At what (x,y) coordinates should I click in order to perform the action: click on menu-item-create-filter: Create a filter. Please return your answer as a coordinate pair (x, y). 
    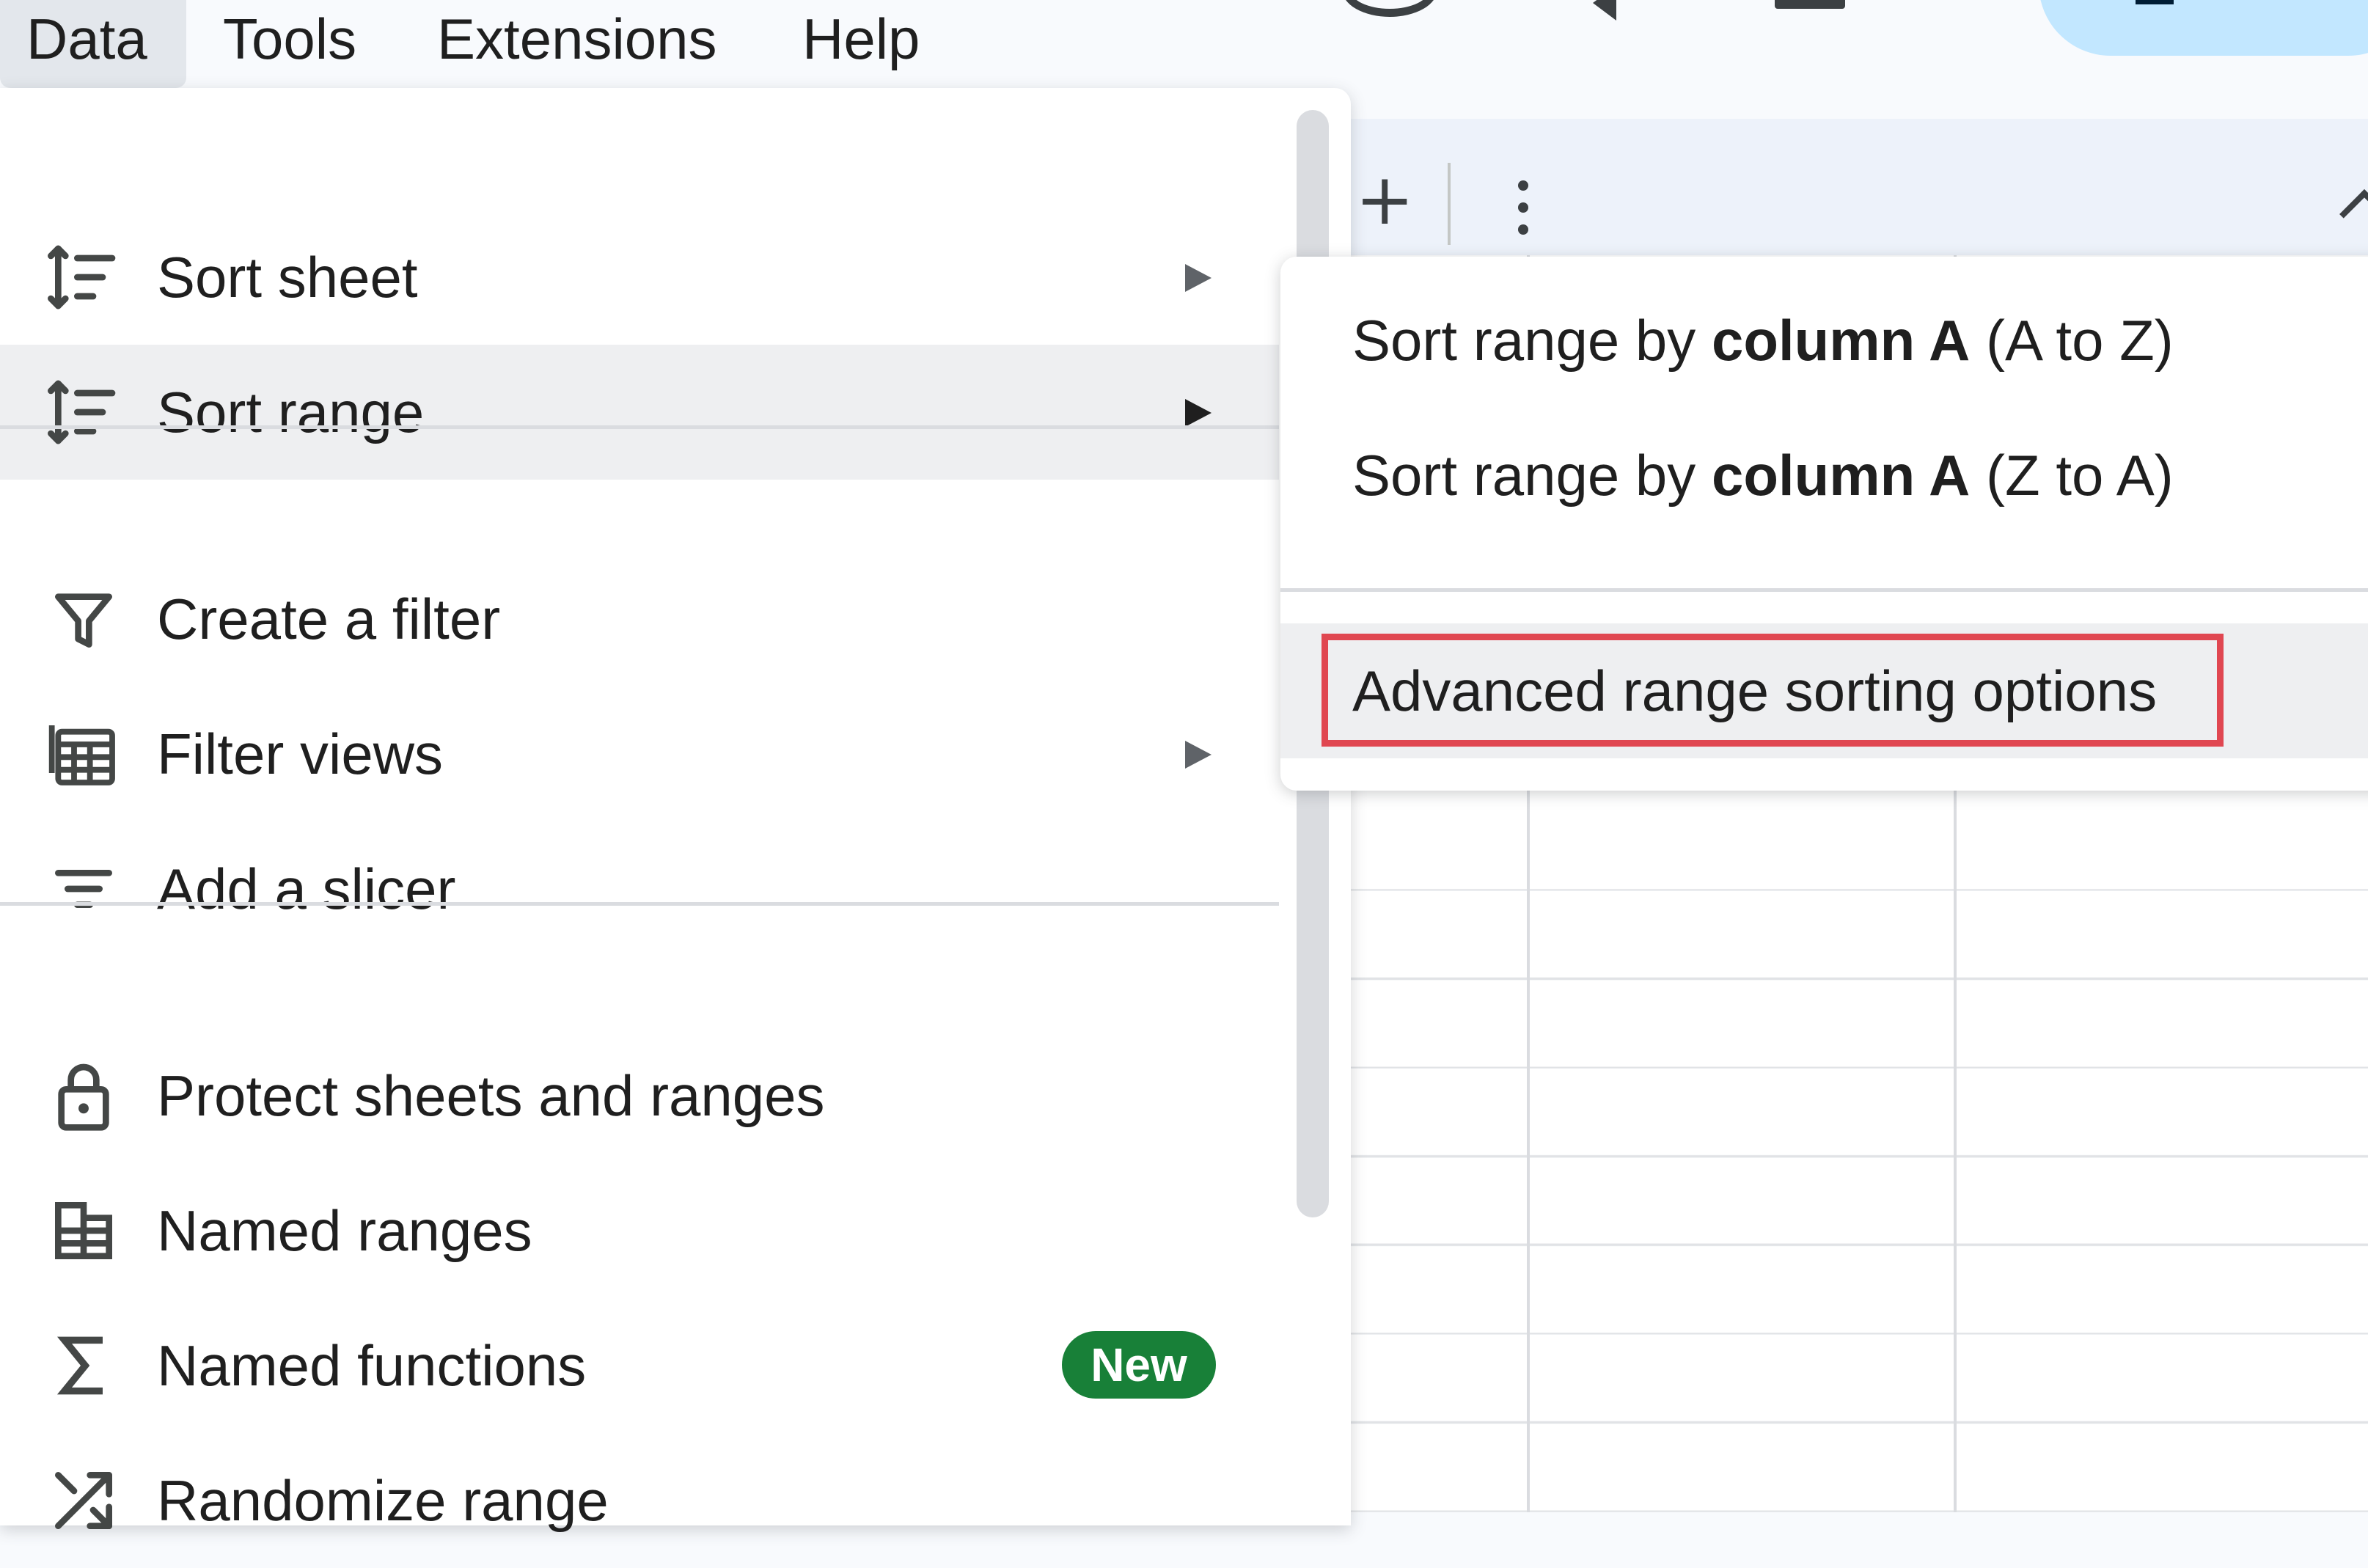
    Looking at the image, I should click on (640, 619).